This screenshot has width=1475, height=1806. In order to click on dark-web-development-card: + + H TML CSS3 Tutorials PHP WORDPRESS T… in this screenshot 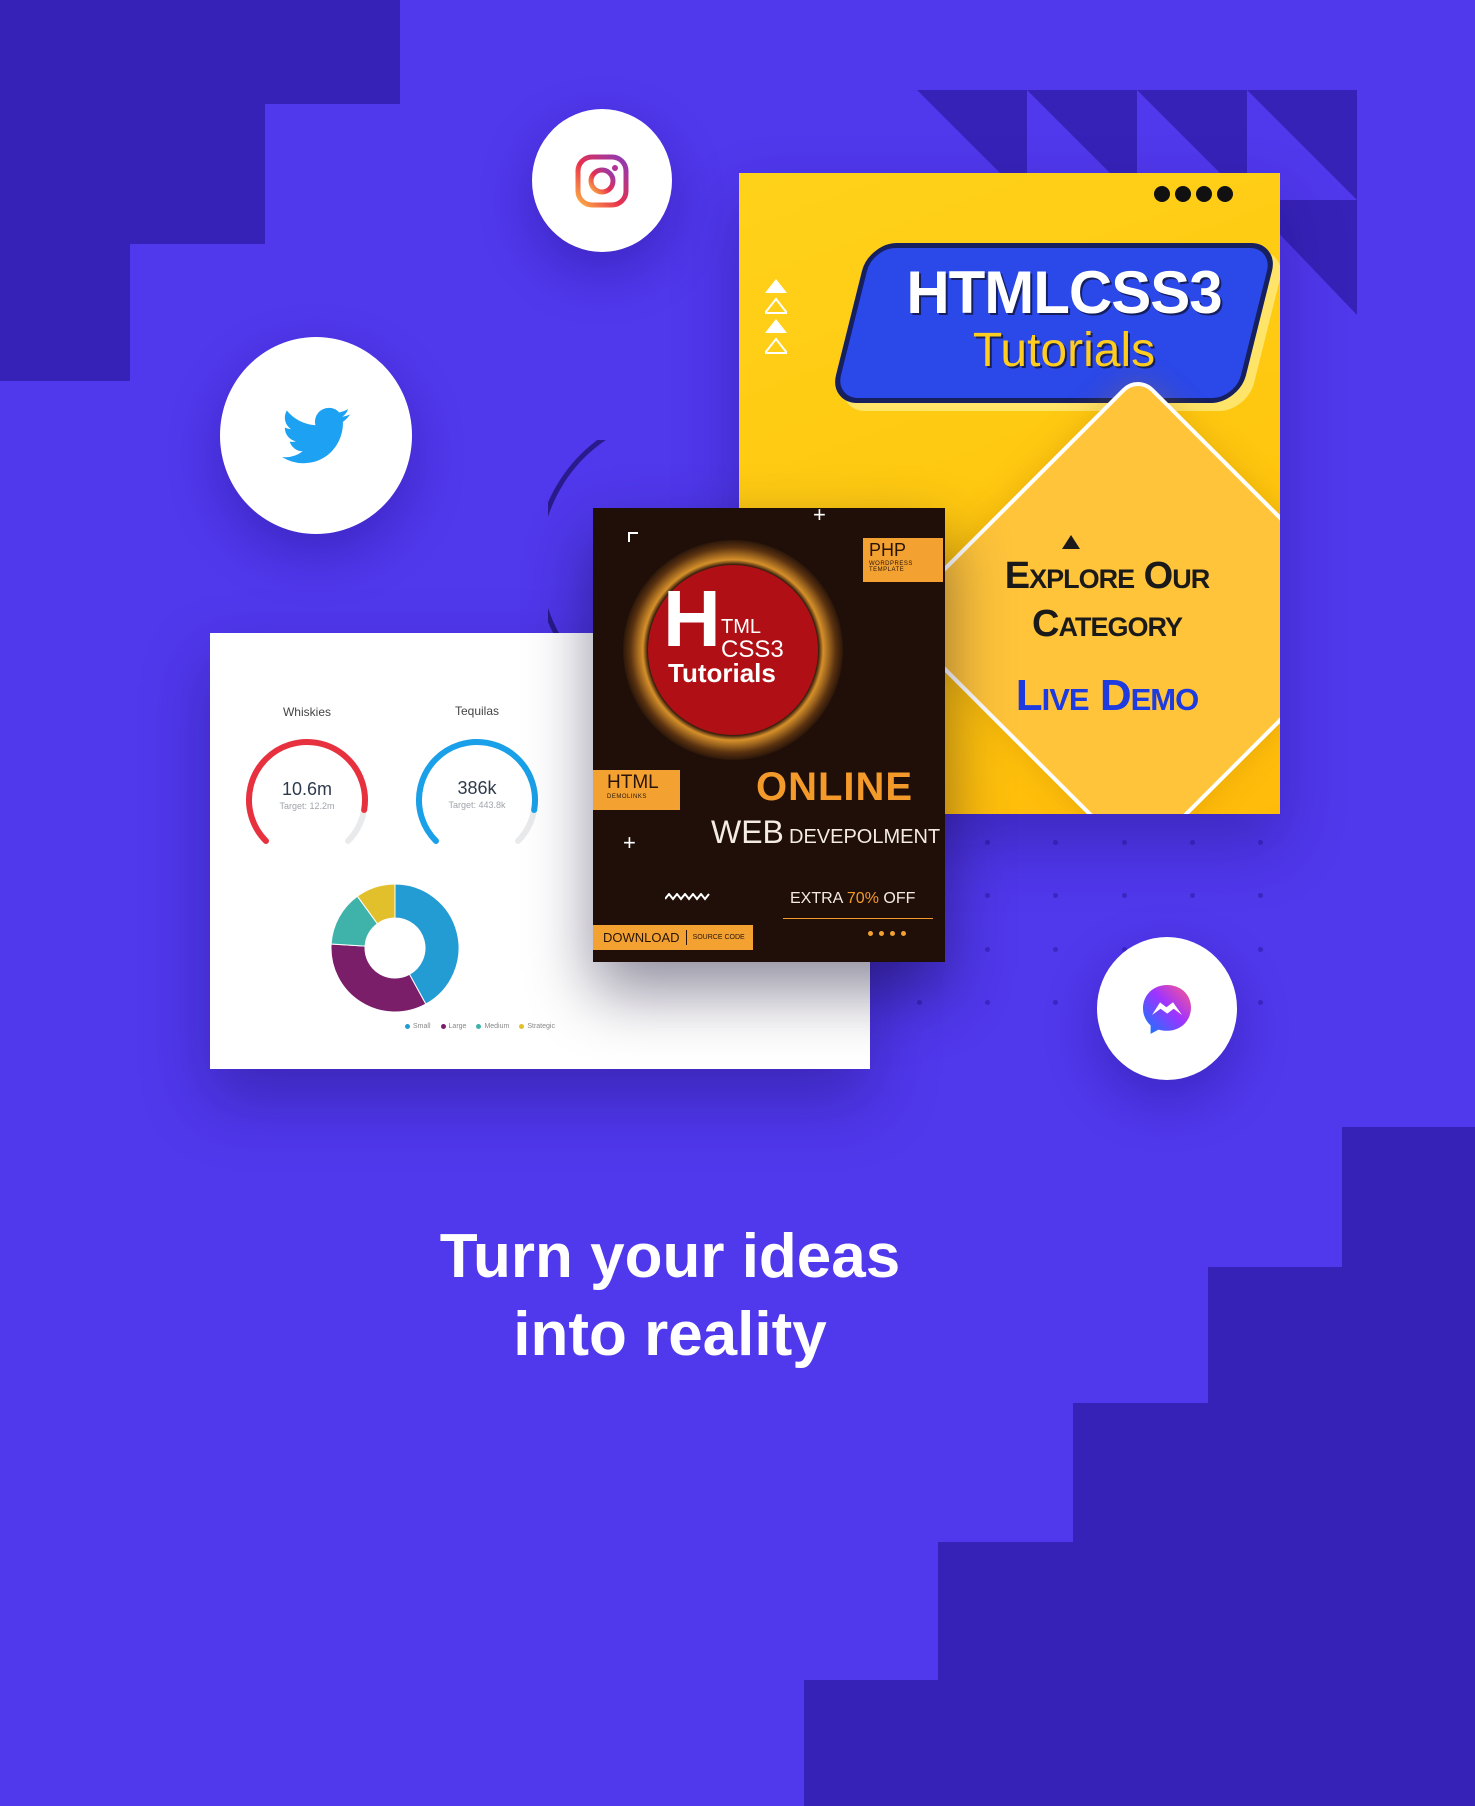, I will do `click(769, 735)`.